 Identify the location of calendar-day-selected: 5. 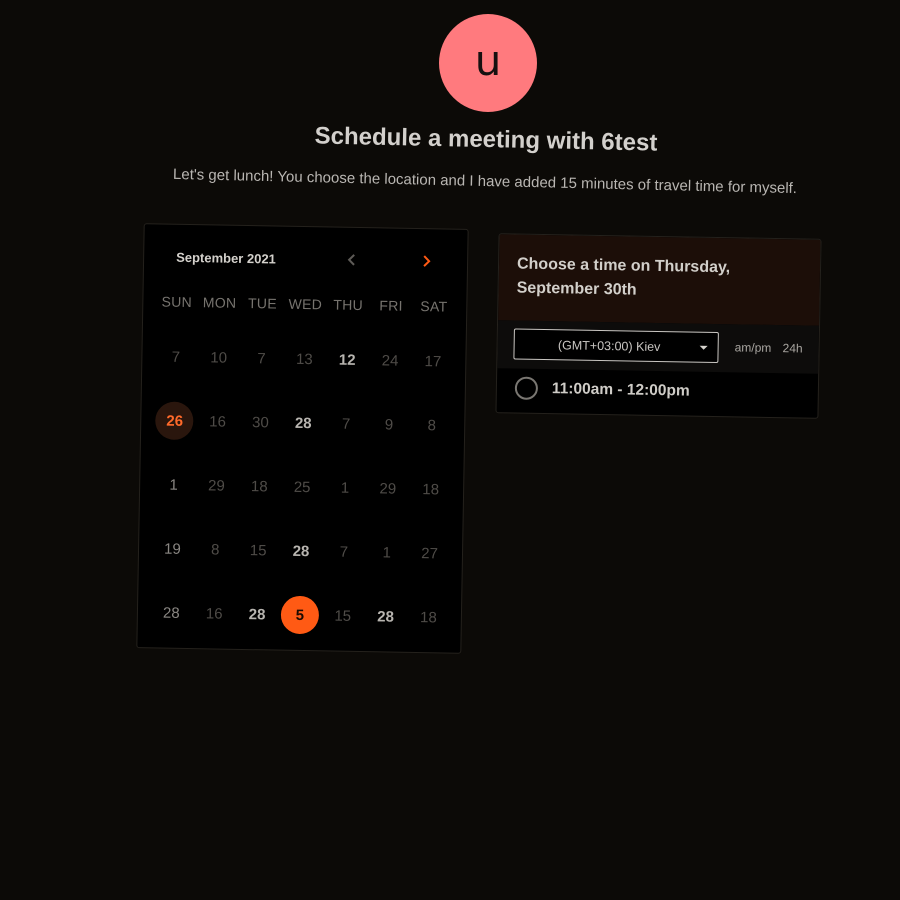
(300, 615).